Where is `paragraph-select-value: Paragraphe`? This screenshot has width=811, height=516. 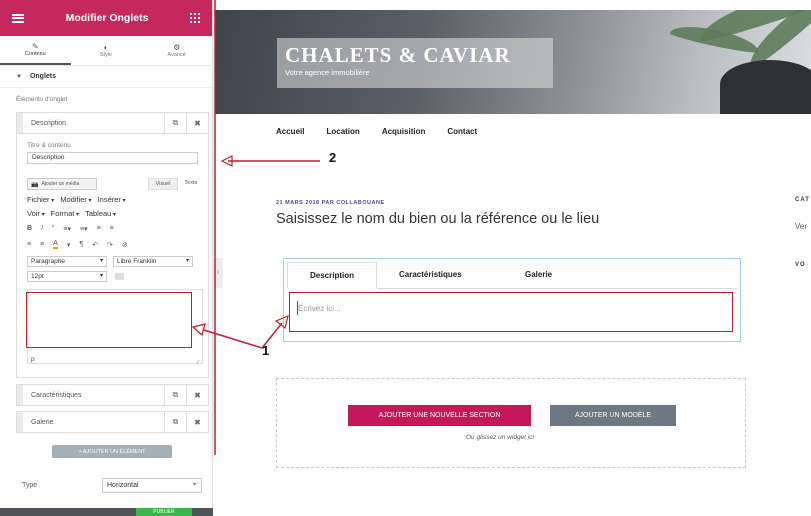
paragraph-select-value: Paragraphe is located at coordinates (48, 261).